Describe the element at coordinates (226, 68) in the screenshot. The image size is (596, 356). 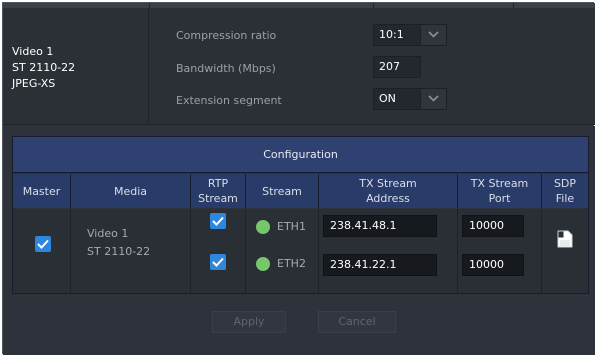
I see `bandwidth-label: Bandwidth (Mbps)` at that location.